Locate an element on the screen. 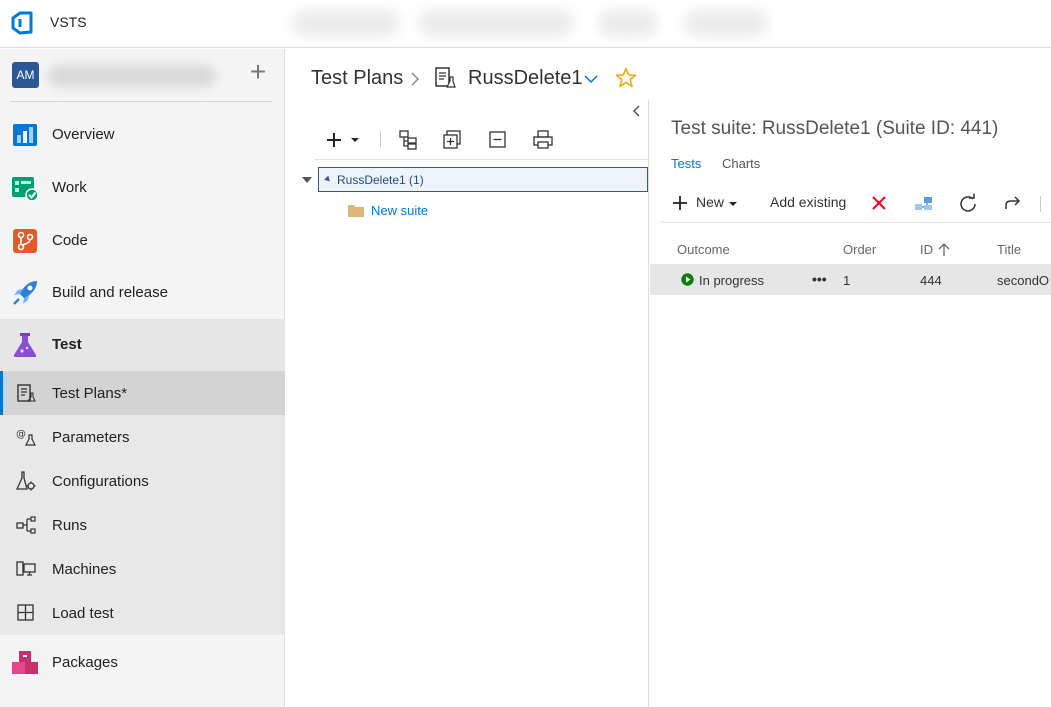 The image size is (1051, 707). new-suite-dropdown-icon is located at coordinates (344, 140).